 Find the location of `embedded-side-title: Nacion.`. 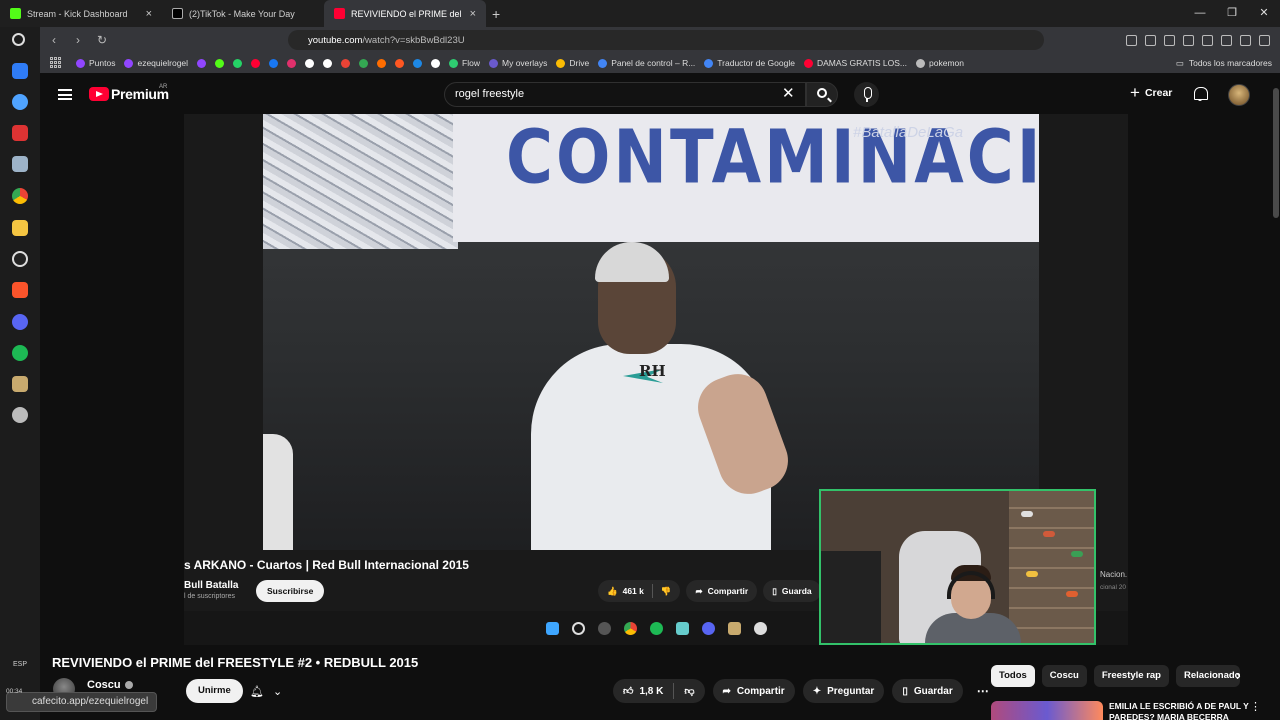

embedded-side-title: Nacion. is located at coordinates (1114, 574).